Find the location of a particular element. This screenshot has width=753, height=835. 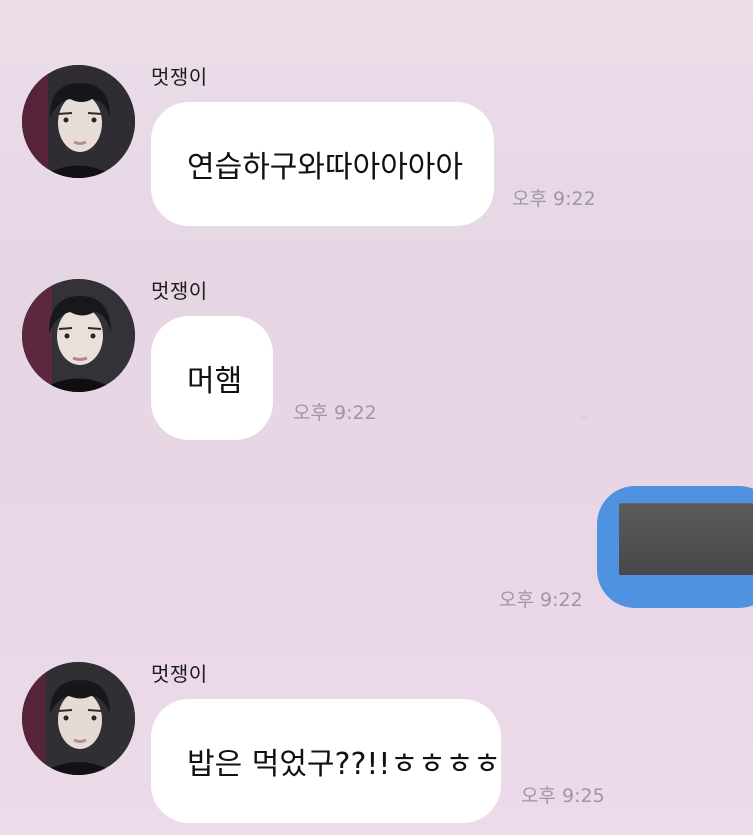

message-bubble: 머햄 is located at coordinates (212, 378).